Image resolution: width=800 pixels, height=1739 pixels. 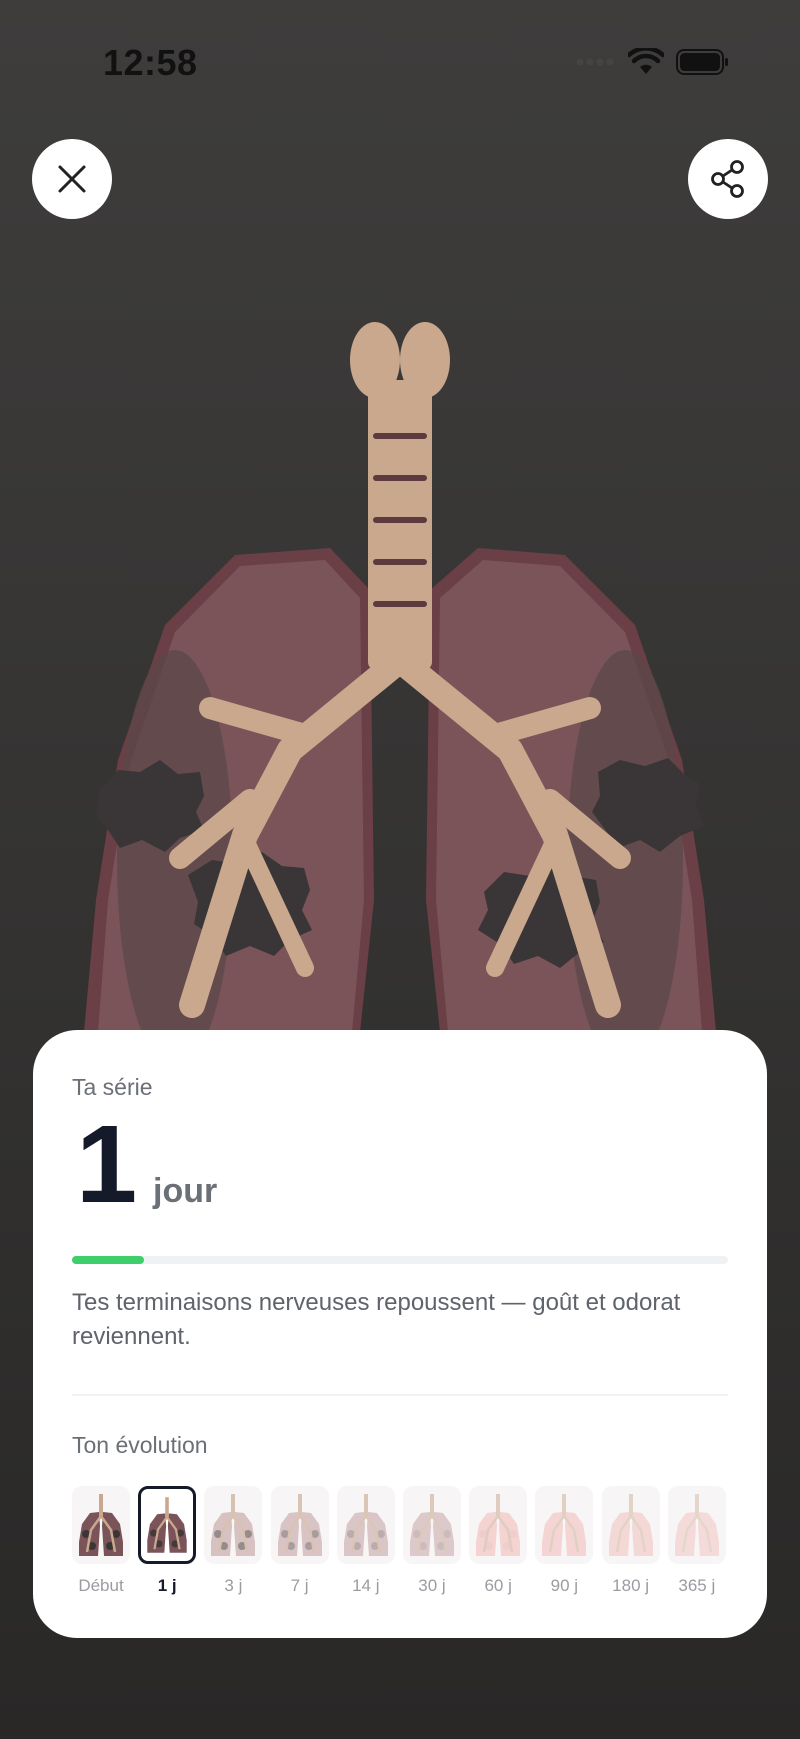 I want to click on streak-progress-fill, so click(x=108, y=1260).